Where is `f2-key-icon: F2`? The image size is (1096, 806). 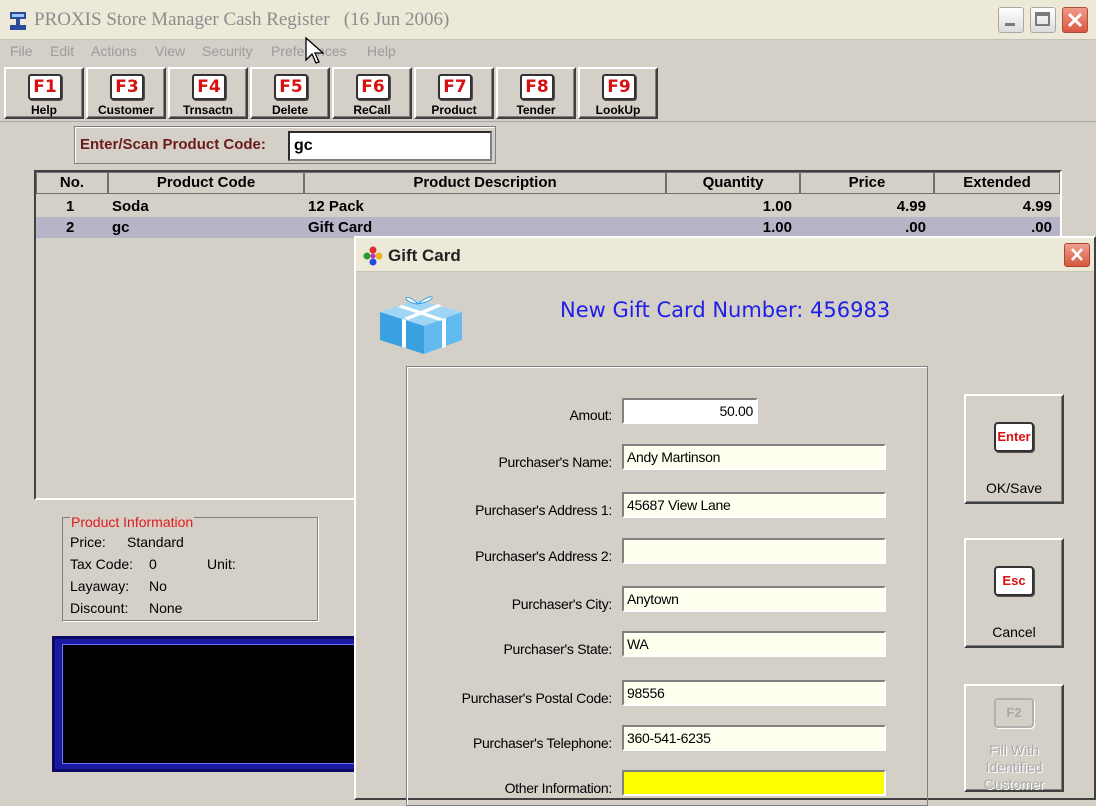 f2-key-icon: F2 is located at coordinates (1014, 713).